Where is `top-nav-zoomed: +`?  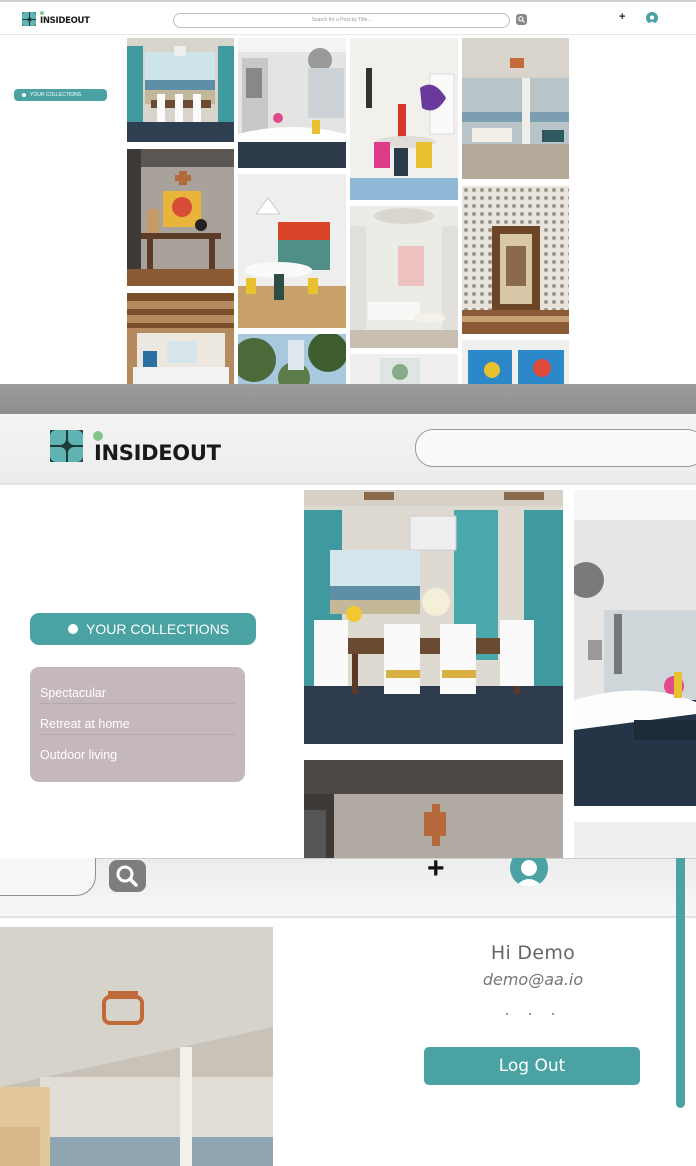 top-nav-zoomed: + is located at coordinates (348, 888).